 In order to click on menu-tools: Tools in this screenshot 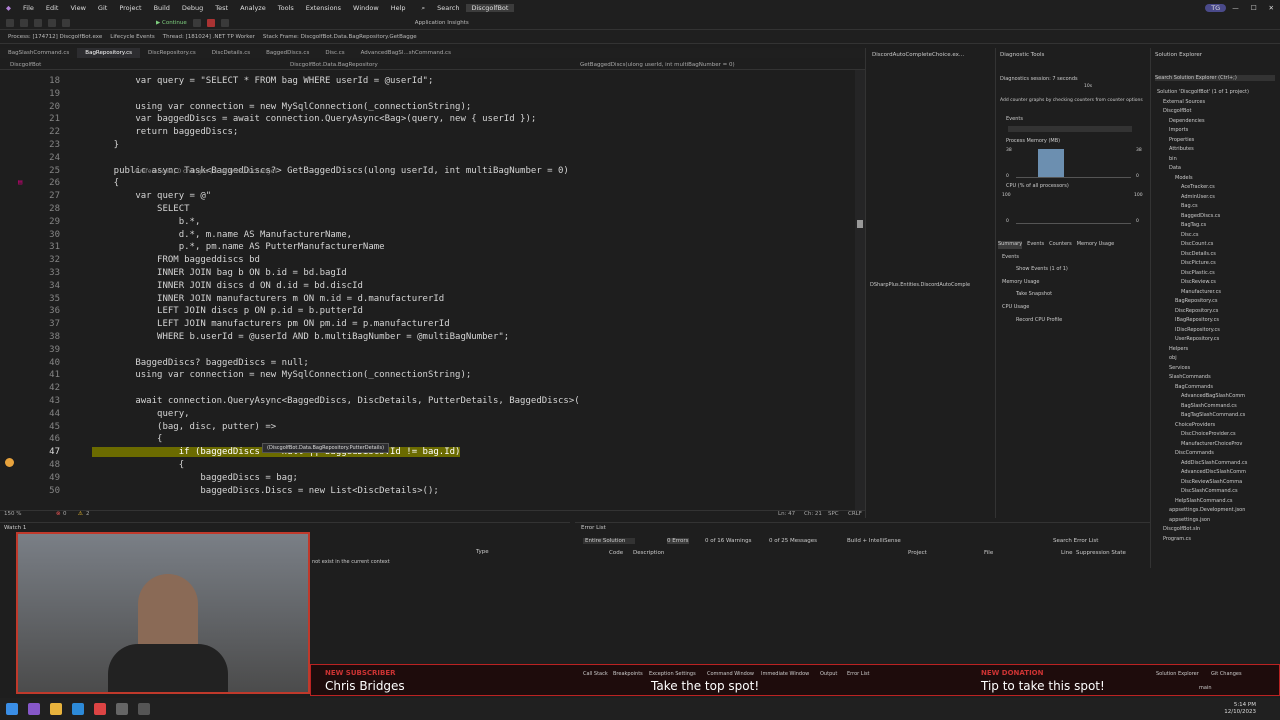, I will do `click(286, 8)`.